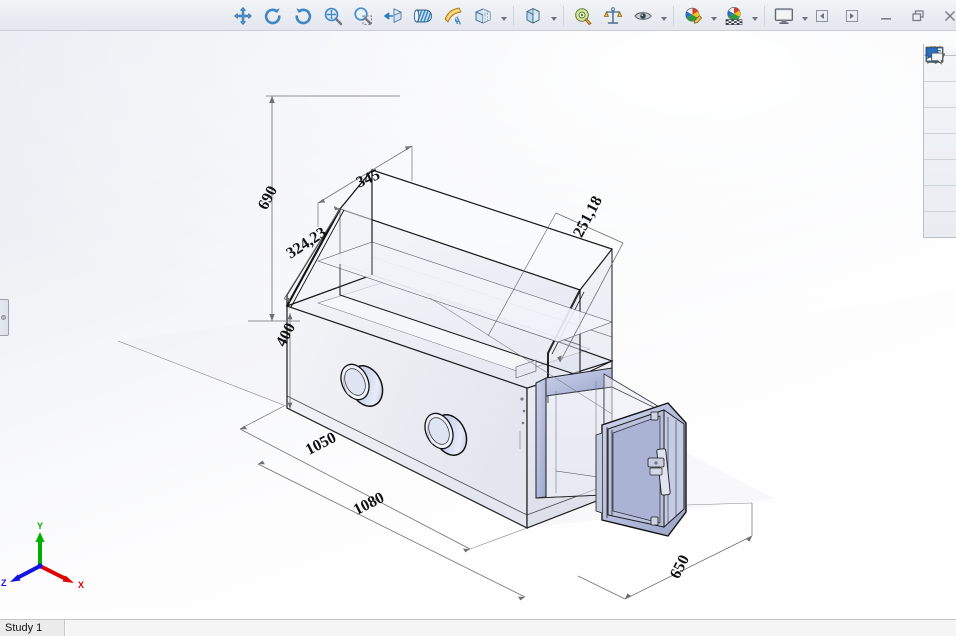  I want to click on apply-scene-dropdown, so click(754, 16).